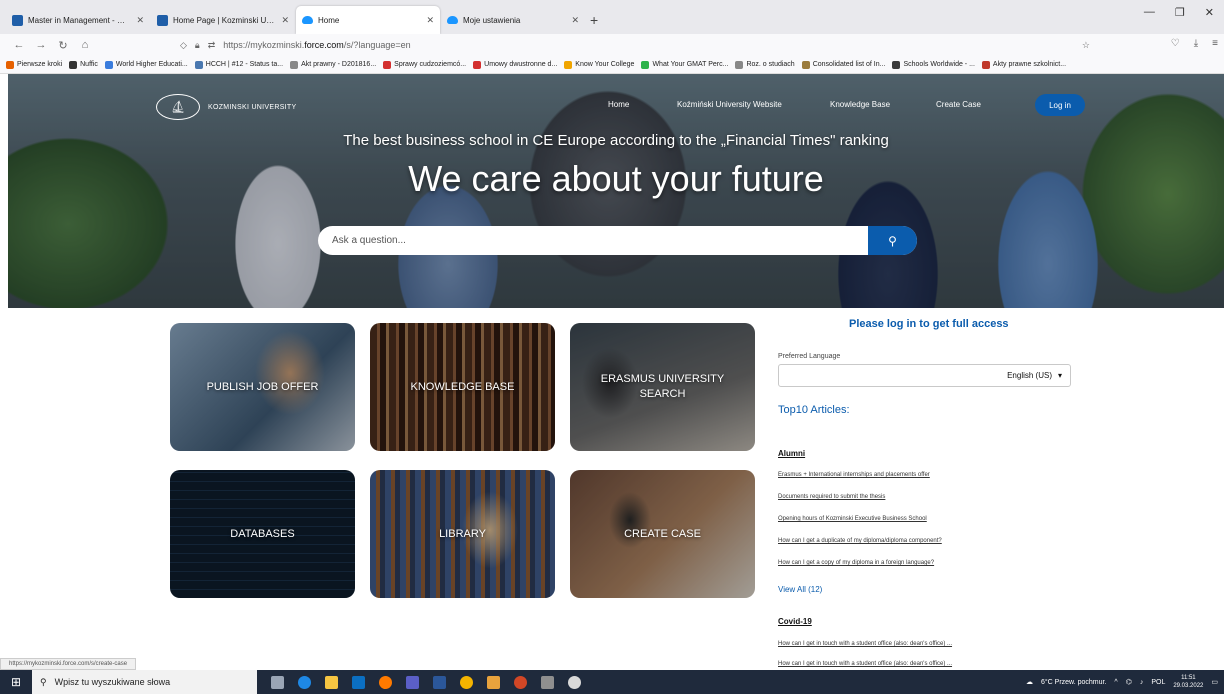  Describe the element at coordinates (324, 45) in the screenshot. I see `url-domain: force.com` at that location.